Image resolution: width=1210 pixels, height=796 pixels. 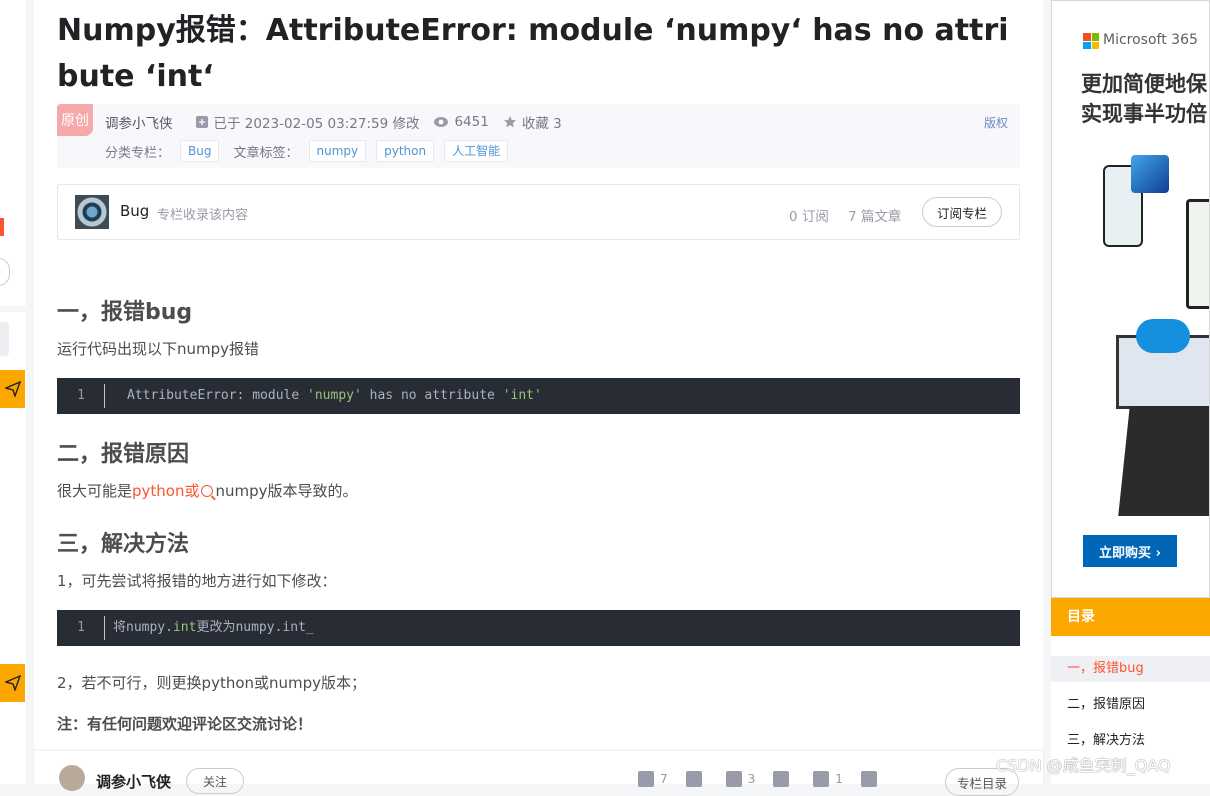 I want to click on code-block-2: 1 将numpy.int更改为numpy.int_, so click(x=538, y=628).